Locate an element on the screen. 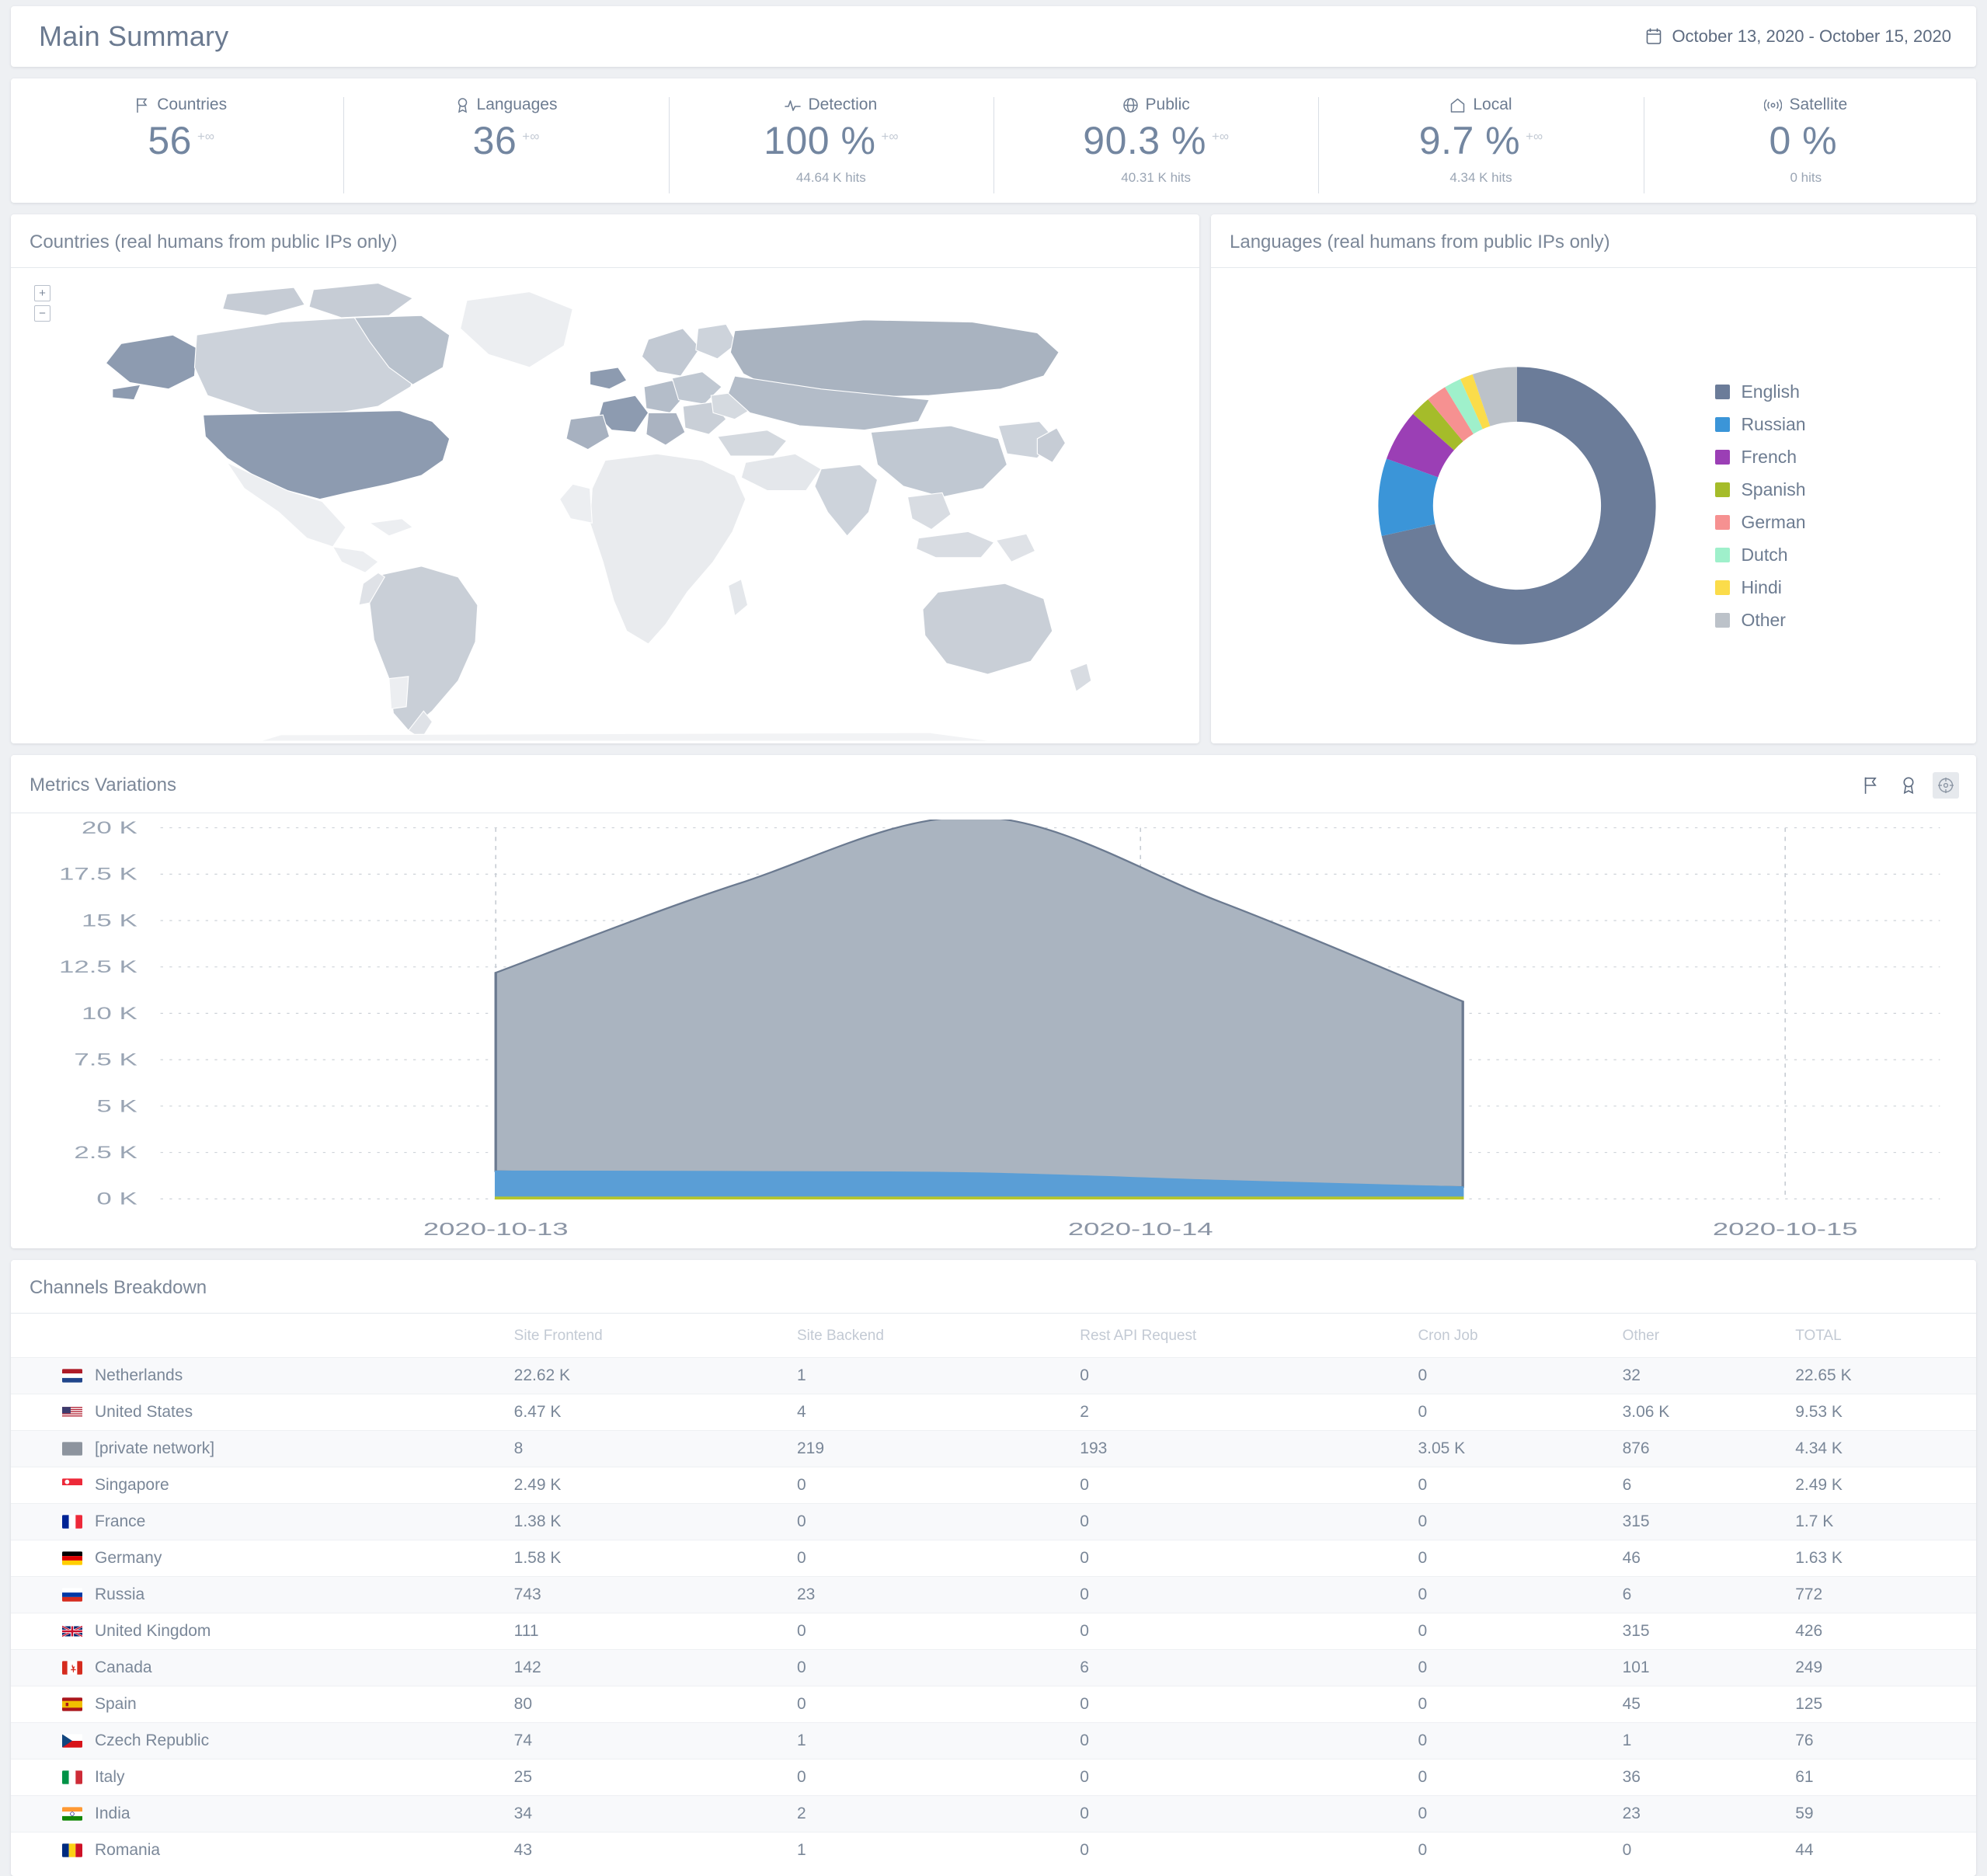  kpi-detection-label: Detection is located at coordinates (831, 105).